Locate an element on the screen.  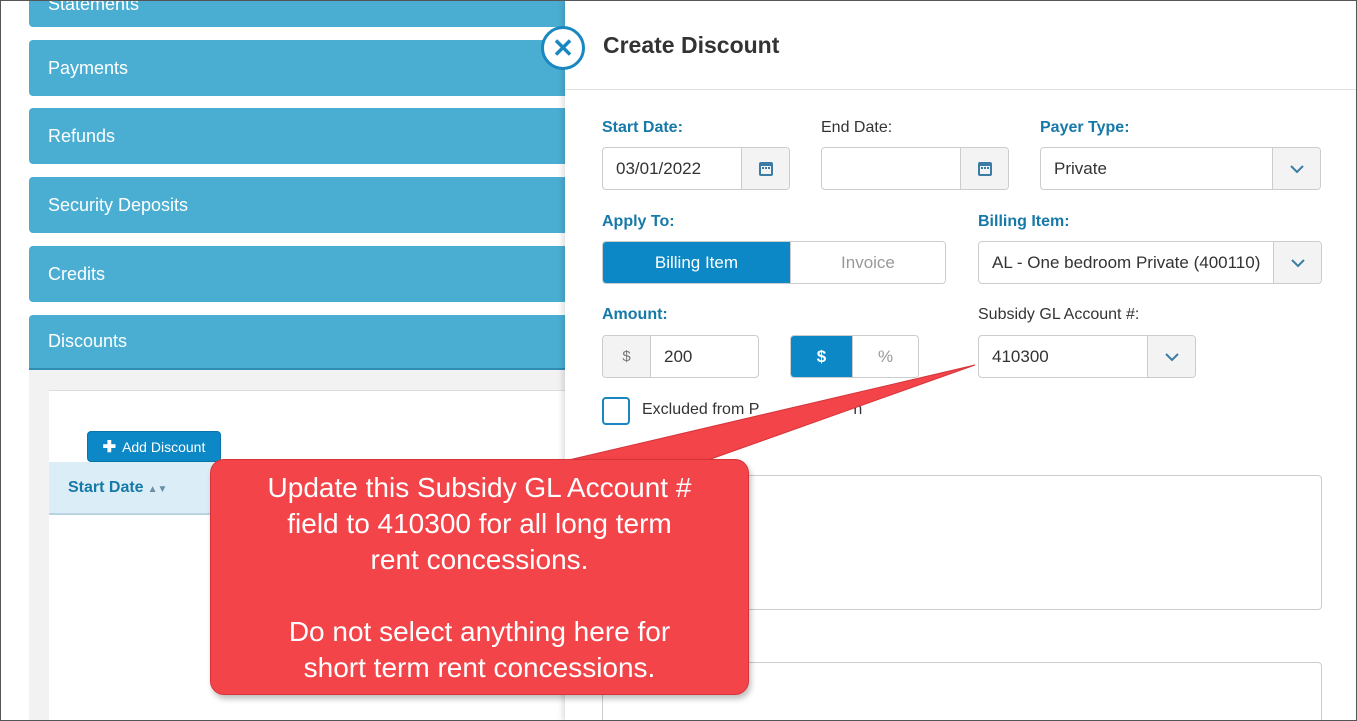
billing-item-value: AL - One bedroom Private (400110) is located at coordinates (1126, 262).